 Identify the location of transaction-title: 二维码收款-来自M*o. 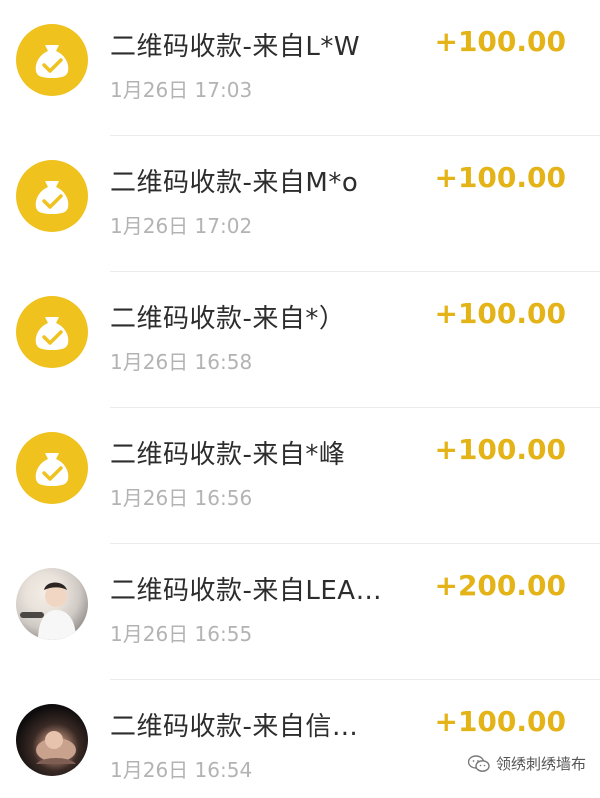
(234, 183).